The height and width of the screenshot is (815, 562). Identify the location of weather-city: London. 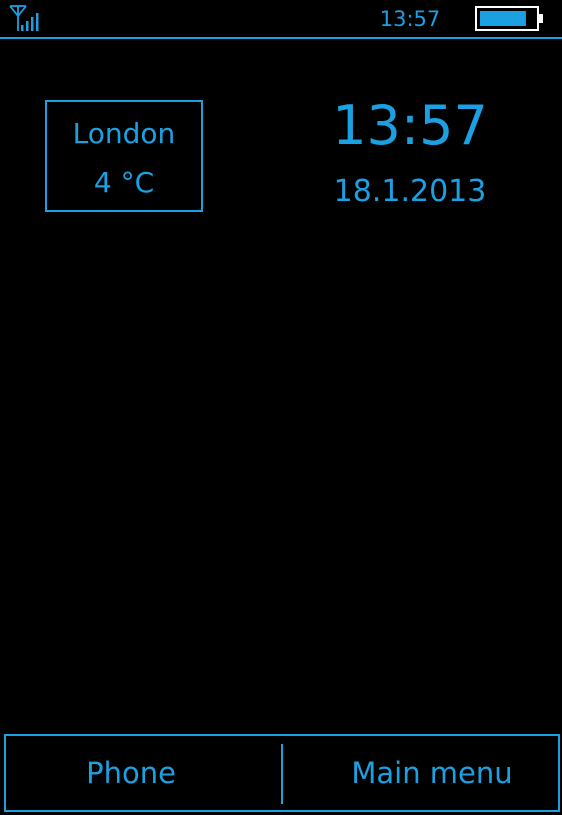
(124, 133).